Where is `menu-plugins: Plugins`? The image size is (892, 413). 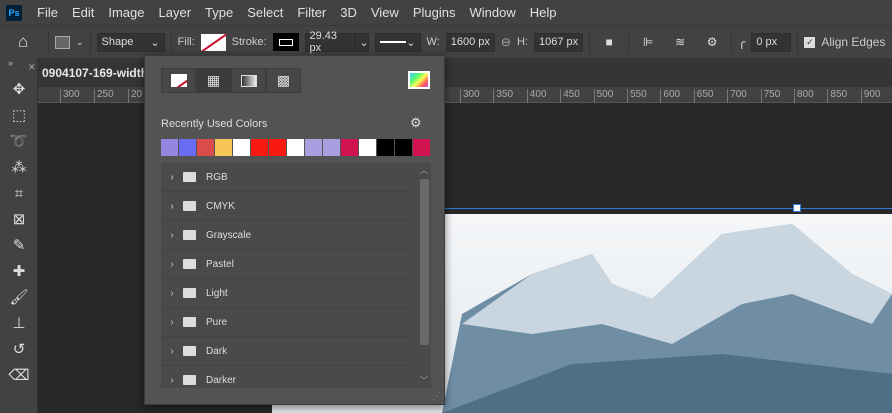 menu-plugins: Plugins is located at coordinates (434, 12).